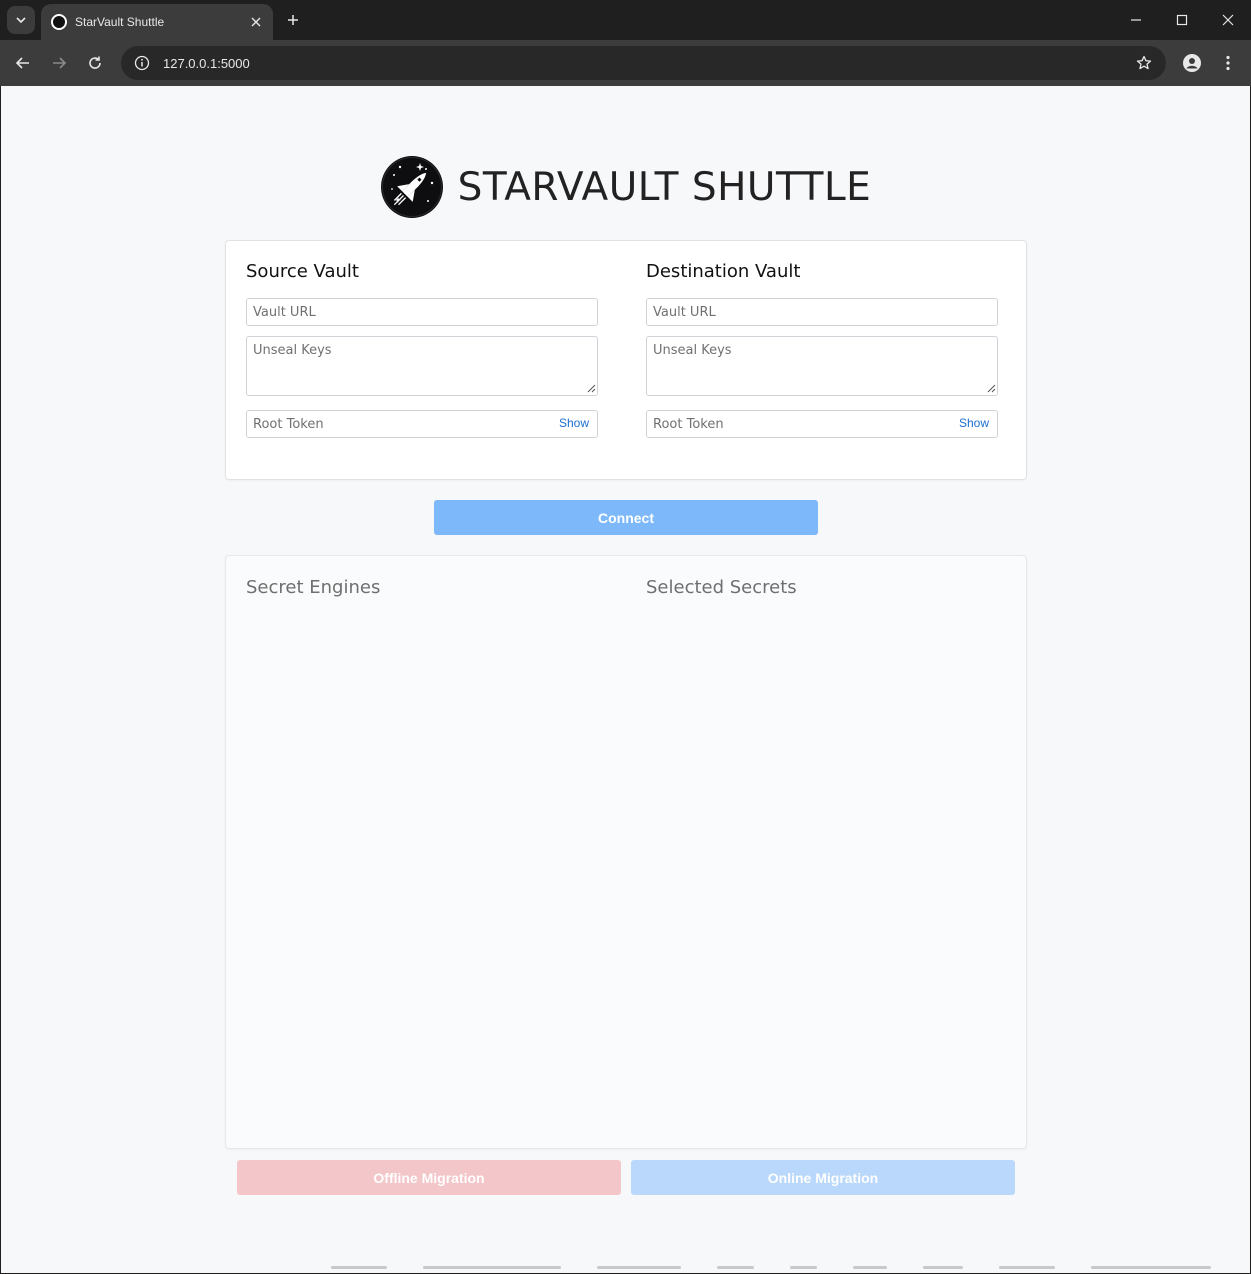 This screenshot has height=1274, width=1251. Describe the element at coordinates (822, 366) in the screenshot. I see `destination-unseal-keys-input` at that location.